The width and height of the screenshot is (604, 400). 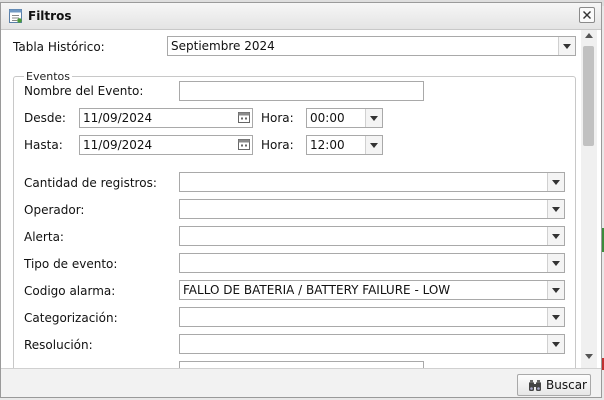 I want to click on cantidad-registros-dropdown-button, so click(x=555, y=182).